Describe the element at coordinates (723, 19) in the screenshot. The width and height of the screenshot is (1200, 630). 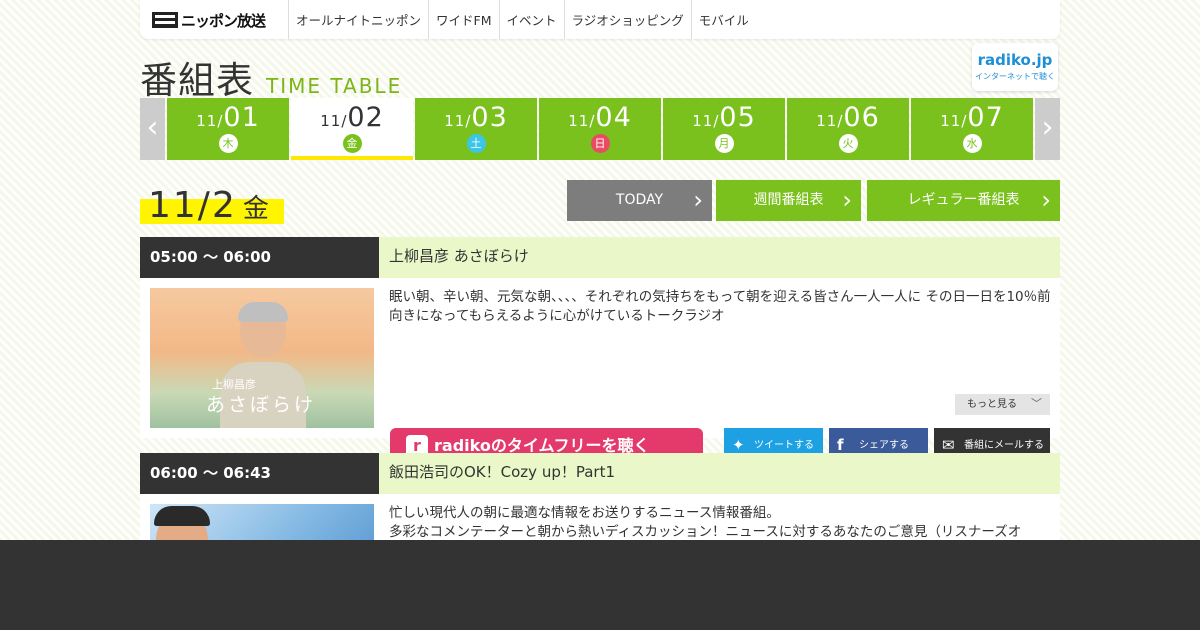
I see `nav-link-mobile: モバイル` at that location.